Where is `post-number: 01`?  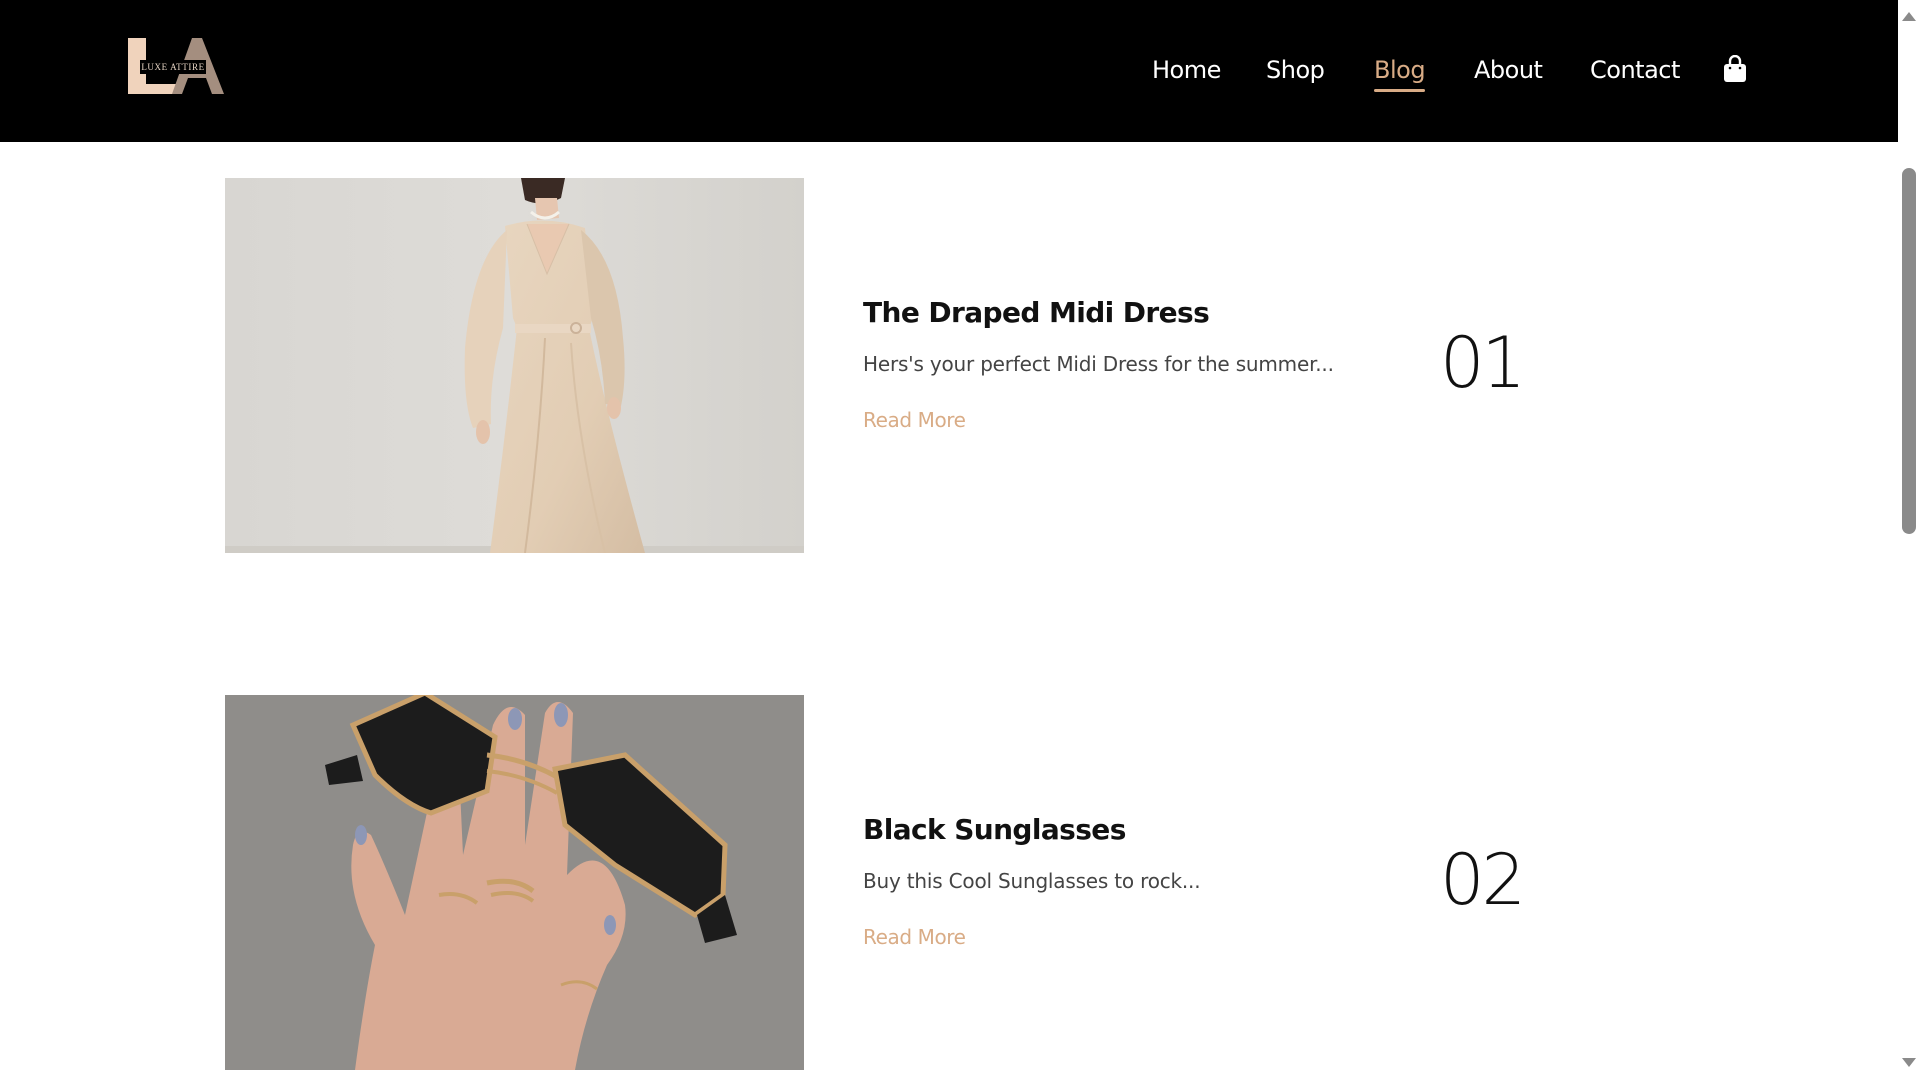
post-number: 01 is located at coordinates (1483, 363).